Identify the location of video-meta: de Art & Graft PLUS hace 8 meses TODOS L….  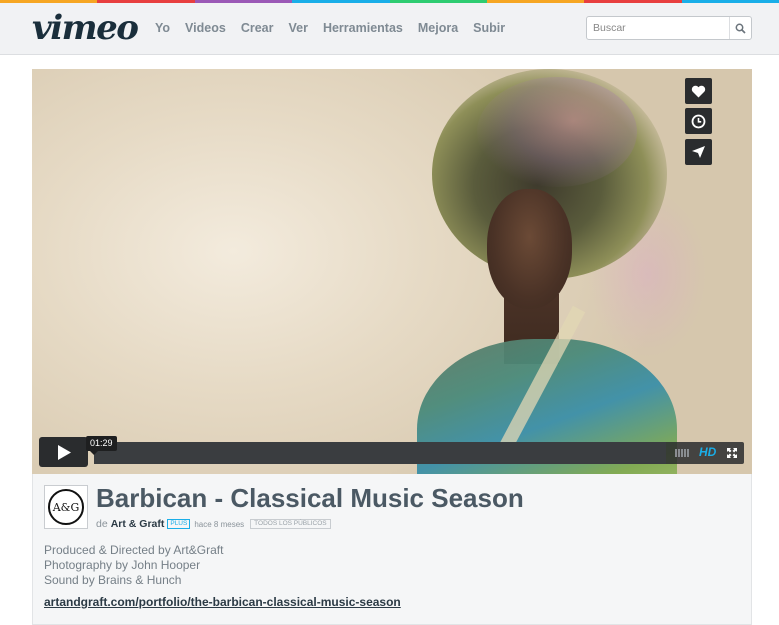
(213, 524).